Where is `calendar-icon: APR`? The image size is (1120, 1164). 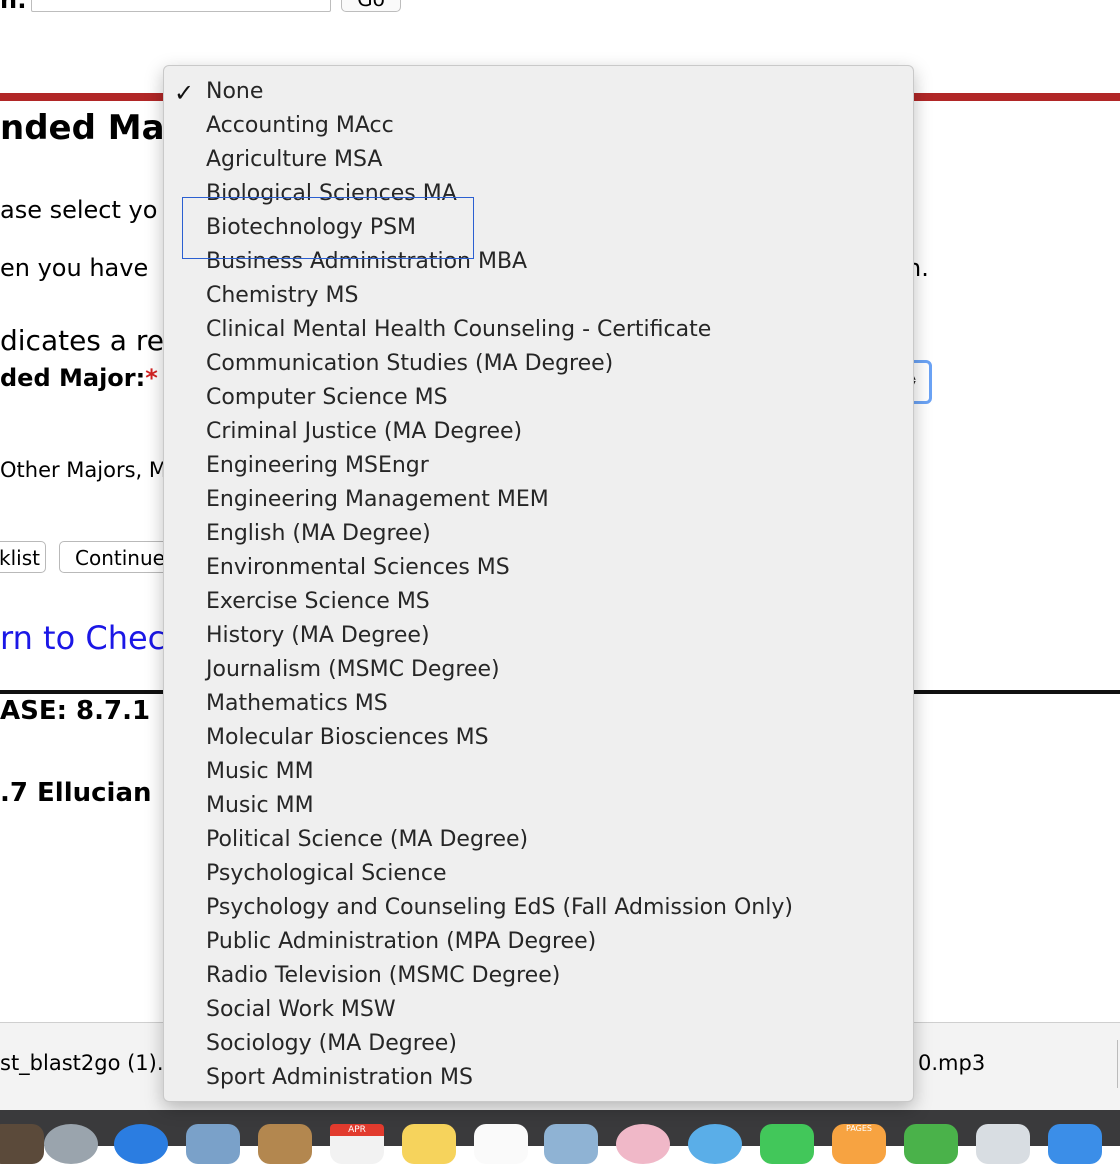
calendar-icon: APR is located at coordinates (357, 1144).